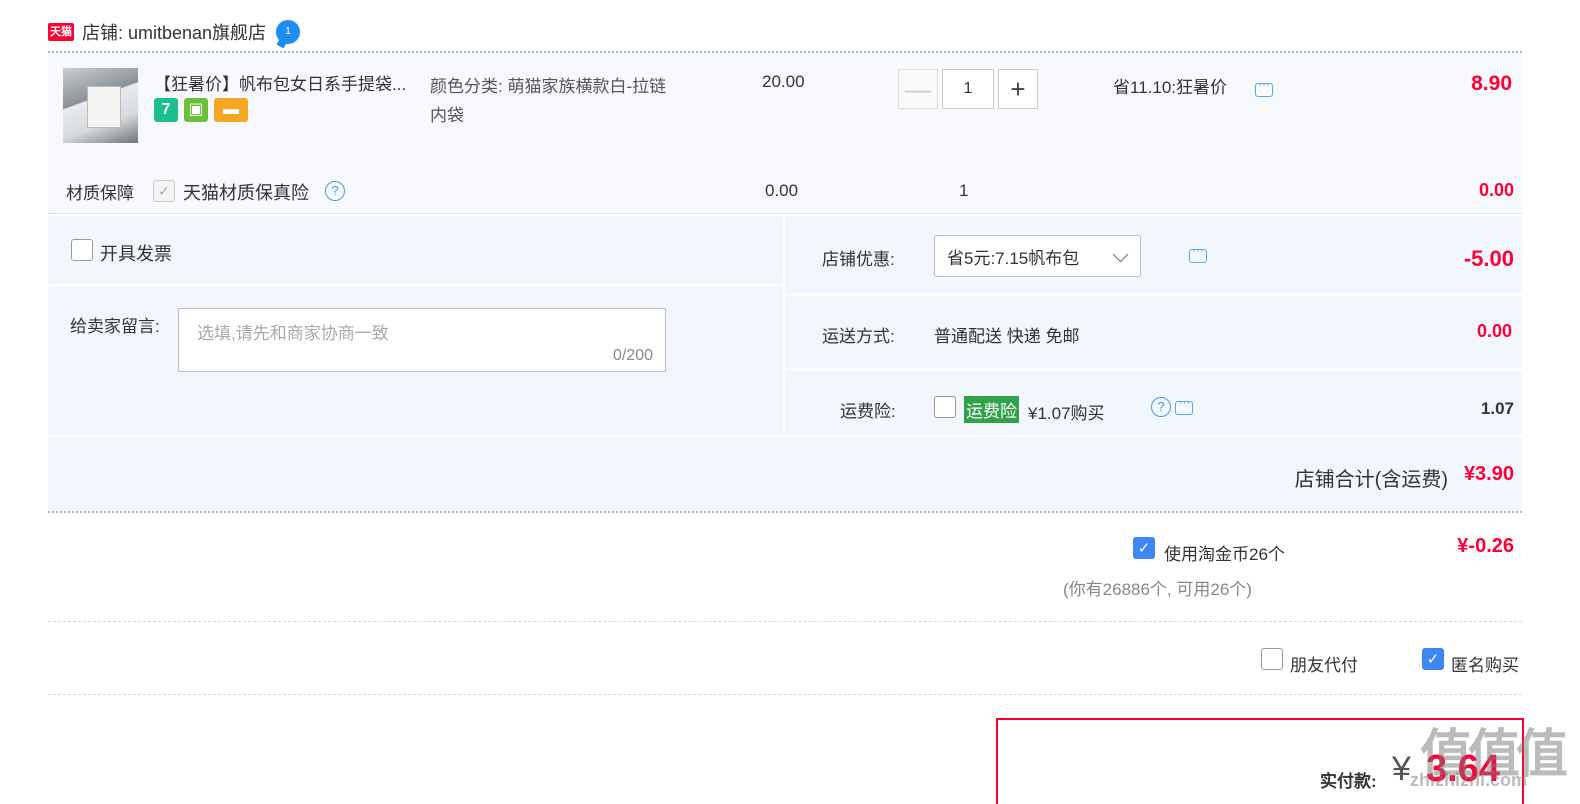 This screenshot has height=804, width=1580. What do you see at coordinates (1401, 769) in the screenshot?
I see `pay-currency: ¥` at bounding box center [1401, 769].